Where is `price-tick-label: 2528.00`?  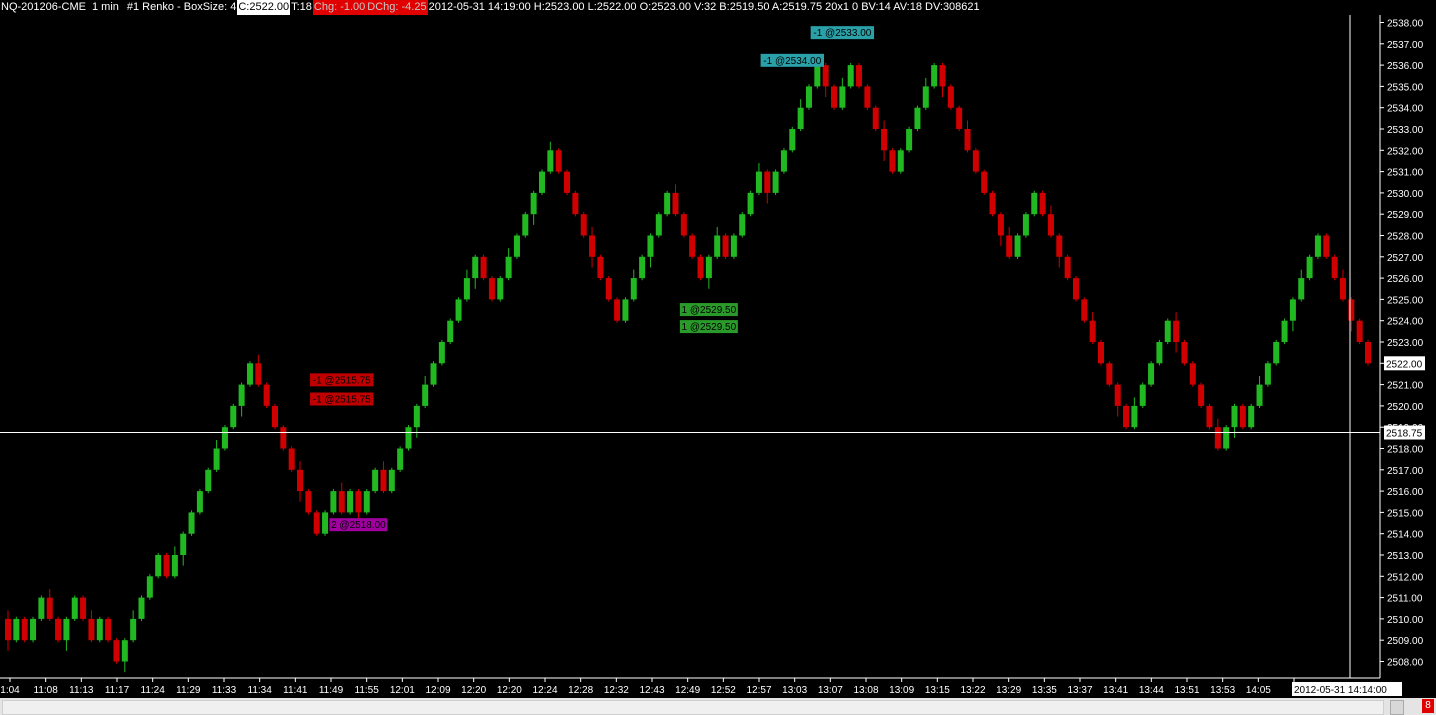
price-tick-label: 2528.00 is located at coordinates (1405, 237).